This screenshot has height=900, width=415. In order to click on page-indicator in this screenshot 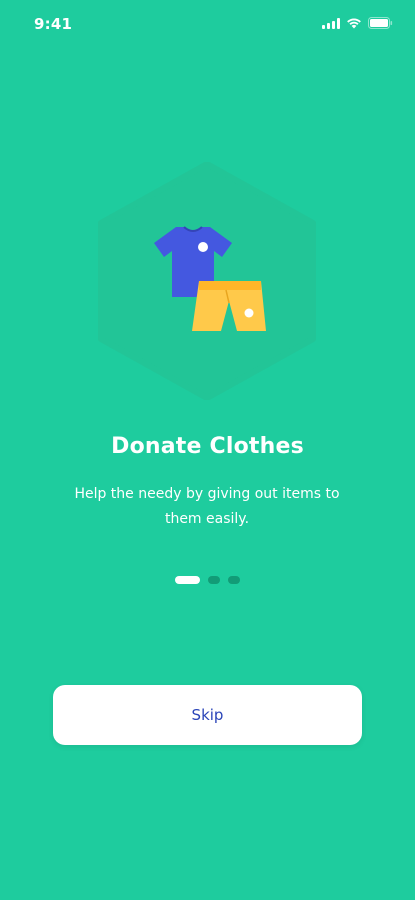, I will do `click(207, 580)`.